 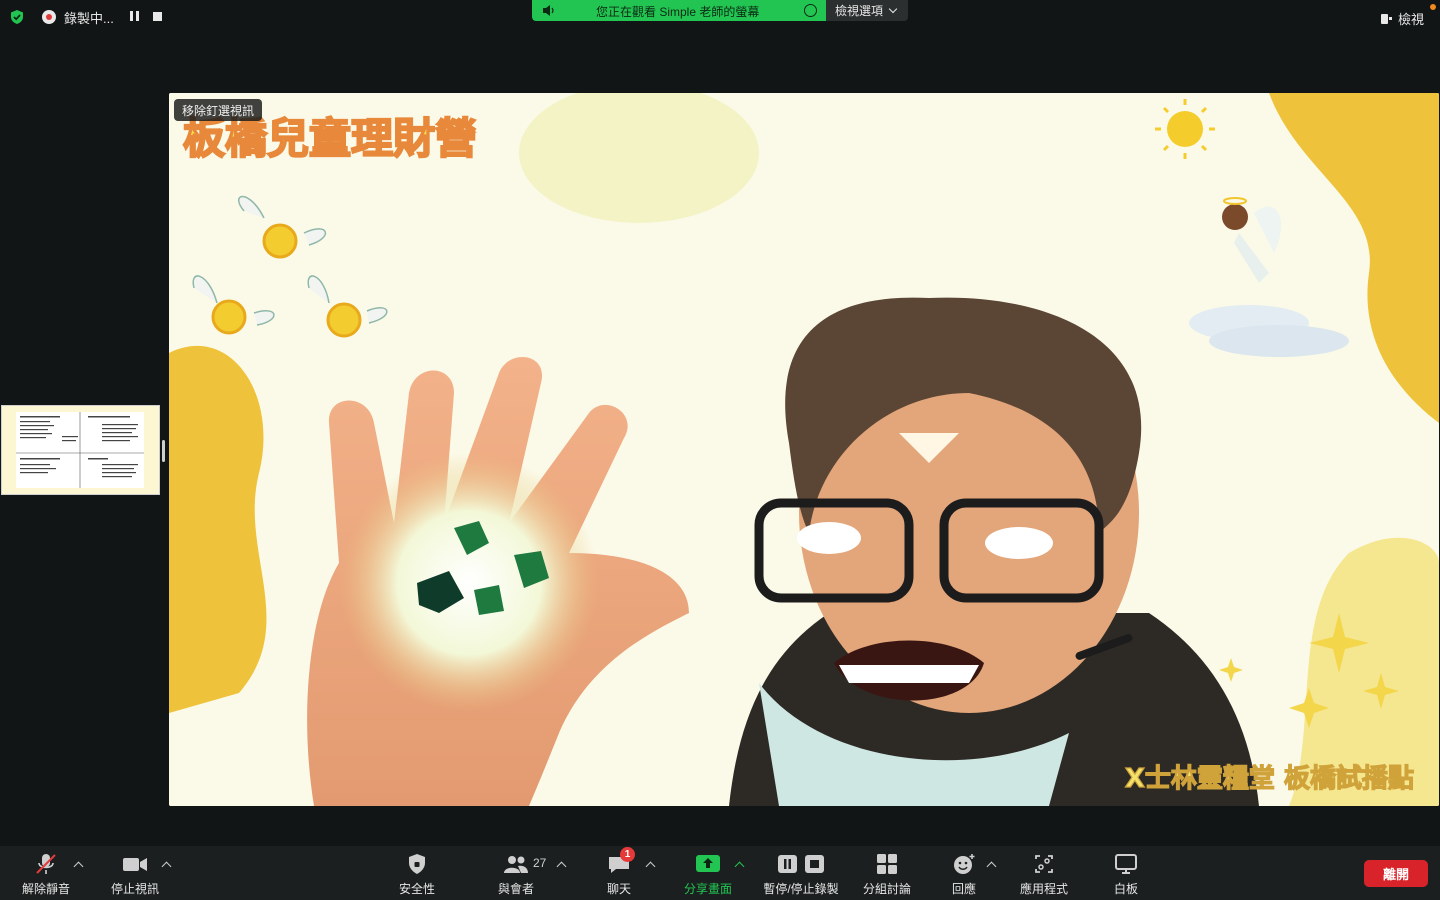 I want to click on share-screen-button: 分享畫面, so click(x=708, y=873).